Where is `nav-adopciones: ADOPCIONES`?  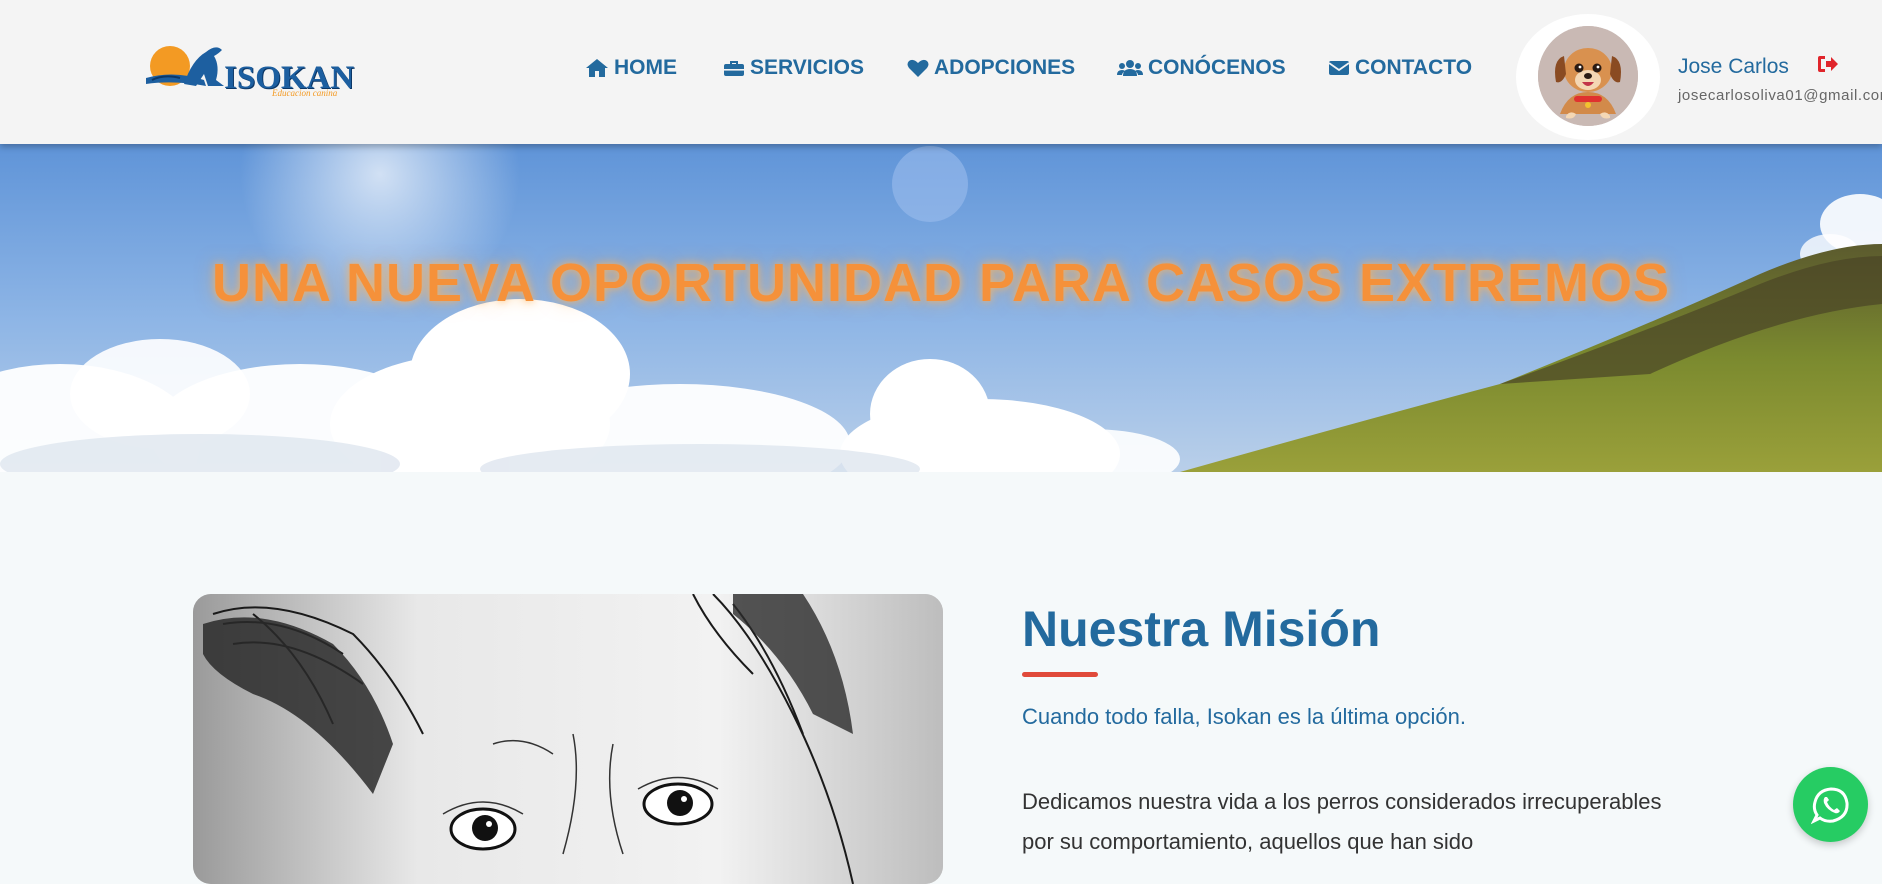
nav-adopciones: ADOPCIONES is located at coordinates (991, 68).